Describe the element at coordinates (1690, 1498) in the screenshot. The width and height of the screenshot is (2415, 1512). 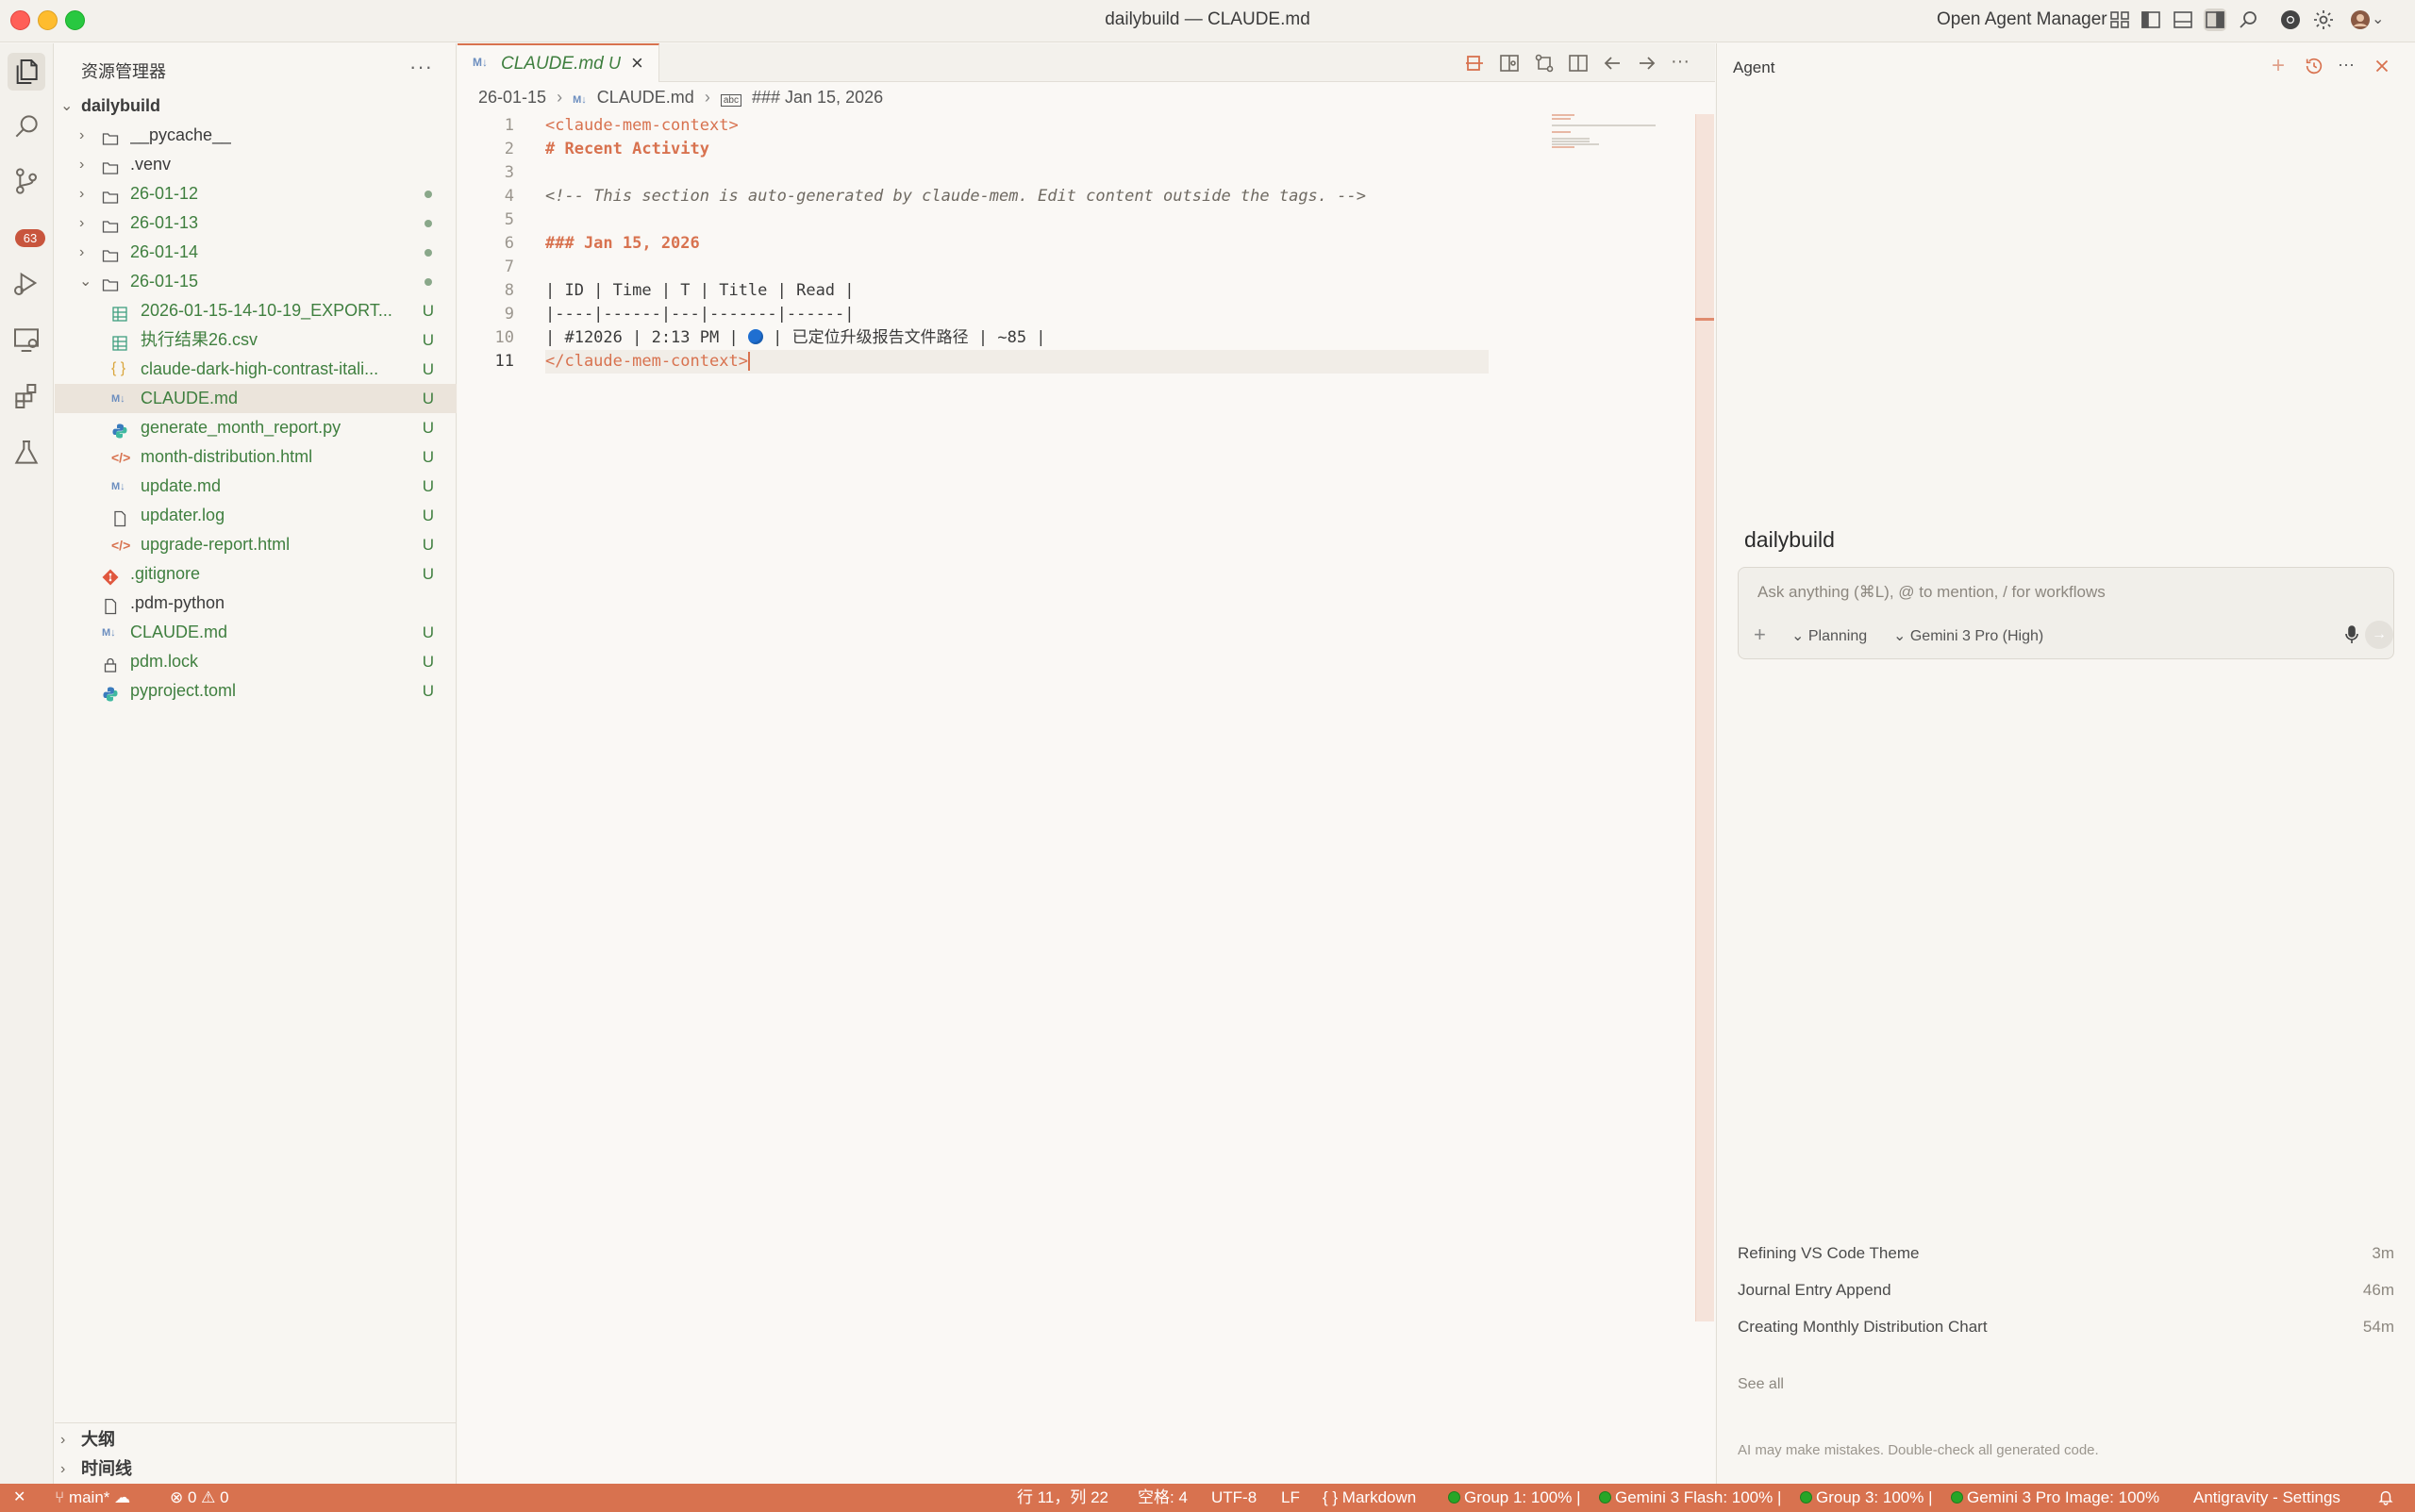
I see `quota-gemini-flash: Gemini 3 Flash: 100% |` at that location.